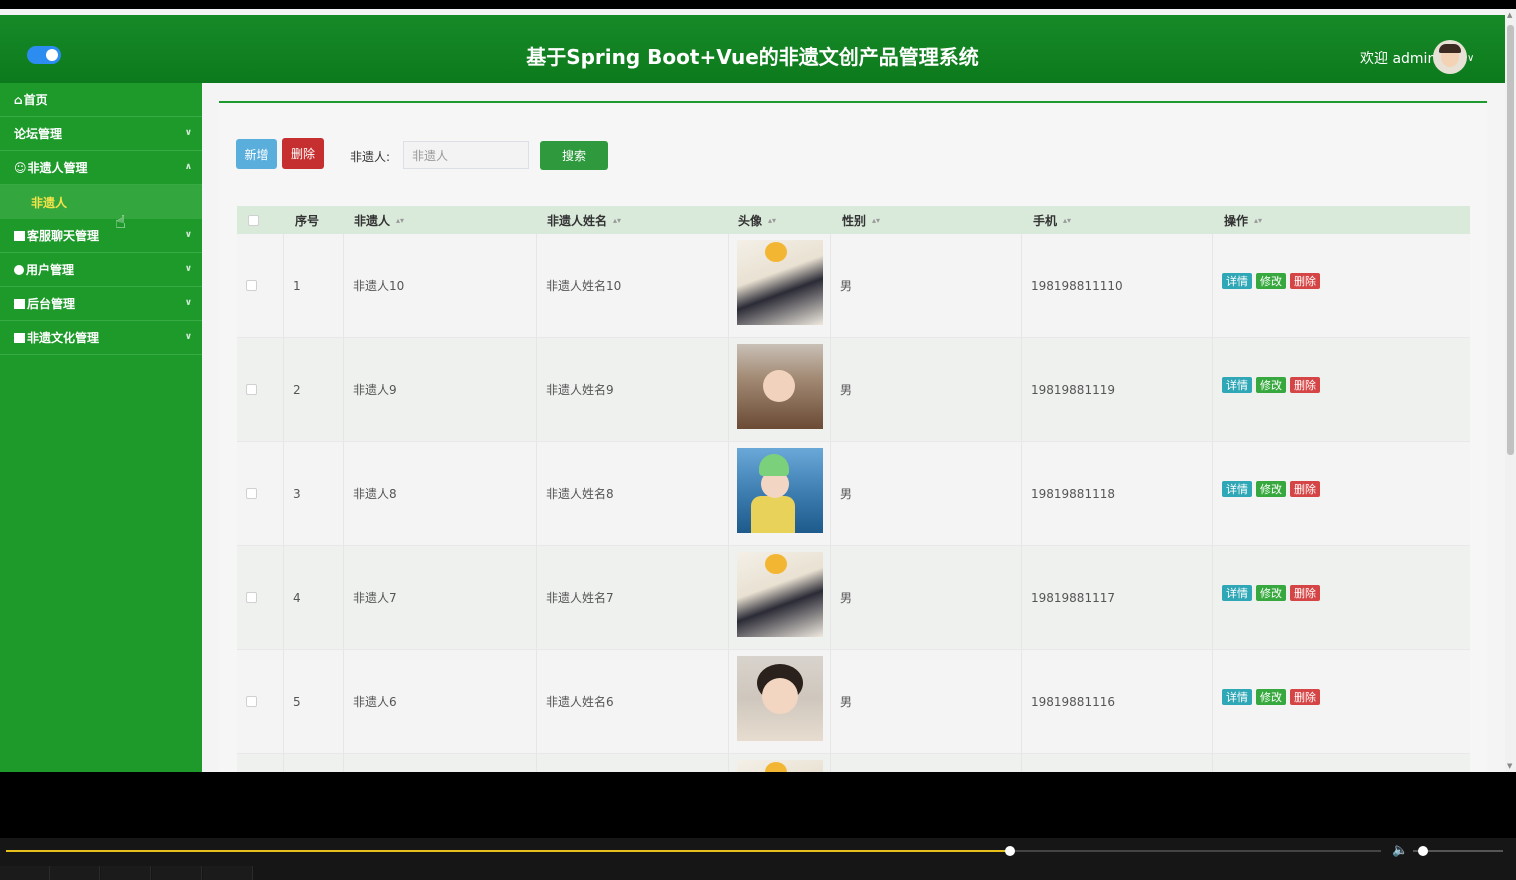 The image size is (1516, 880). I want to click on table-row: 3 非遗人8 非遗人姓名8 男 19819881118 详情 修改 删除, so click(853, 494).